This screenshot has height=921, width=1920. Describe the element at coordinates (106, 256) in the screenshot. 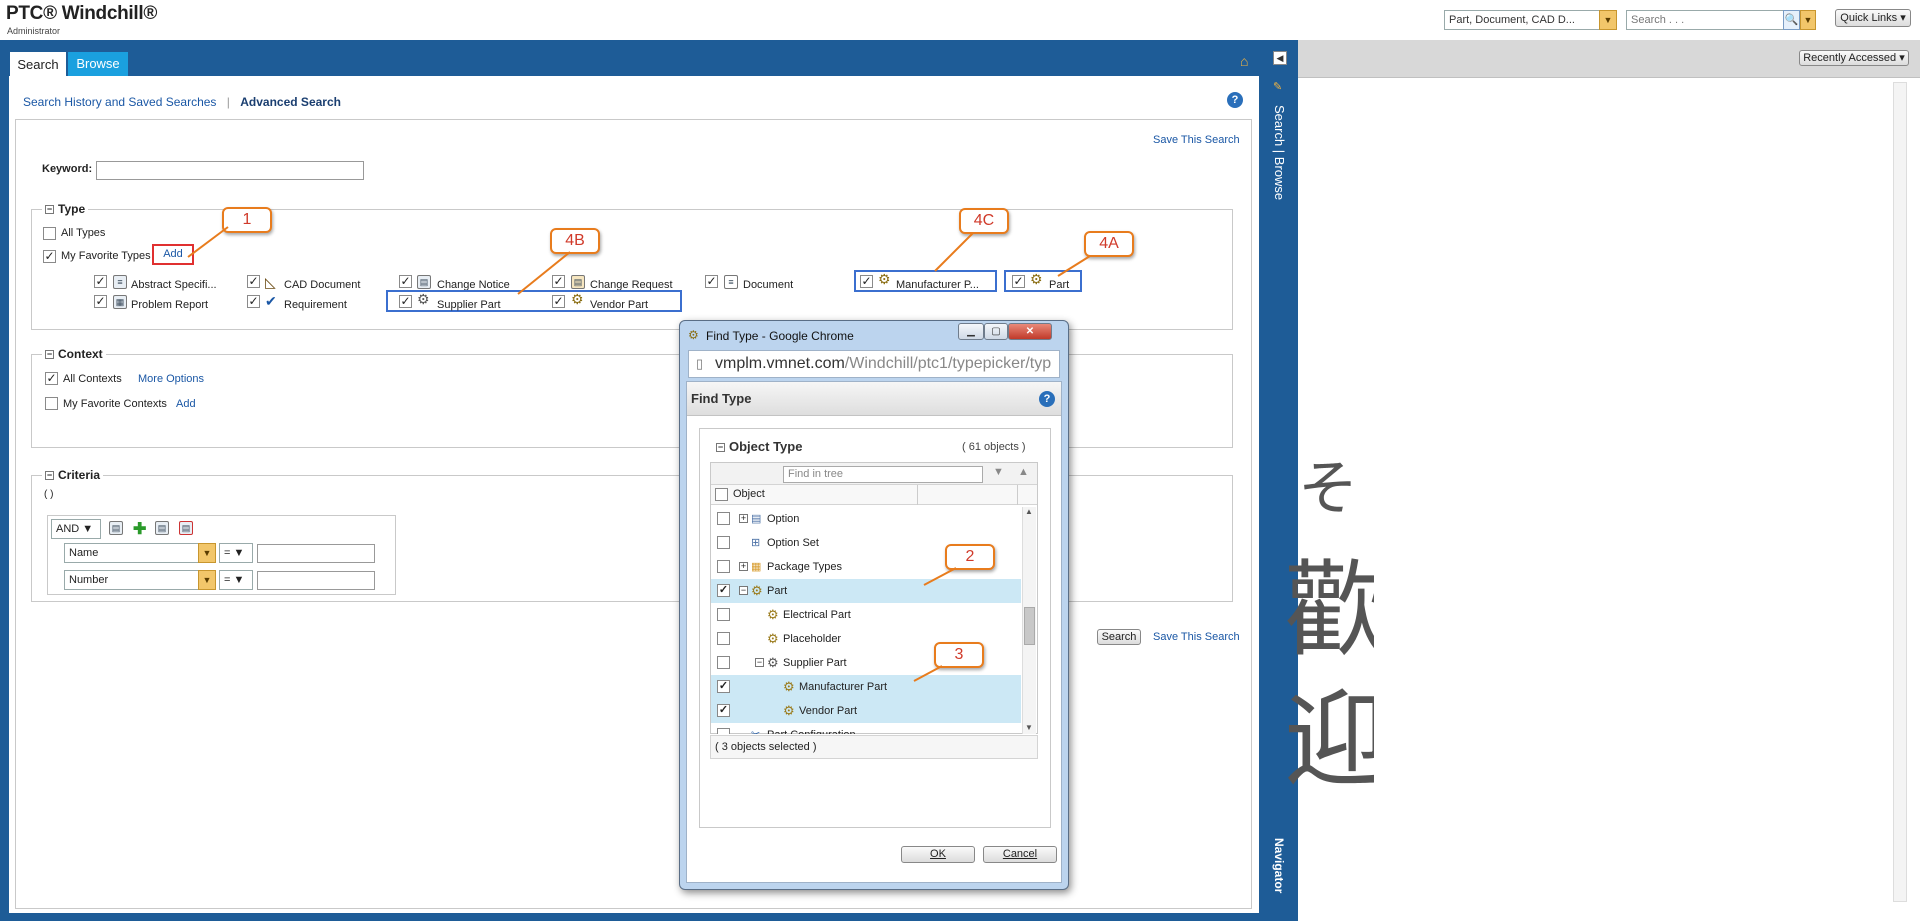

I see `favorite-types-label: My Favorite Types` at that location.